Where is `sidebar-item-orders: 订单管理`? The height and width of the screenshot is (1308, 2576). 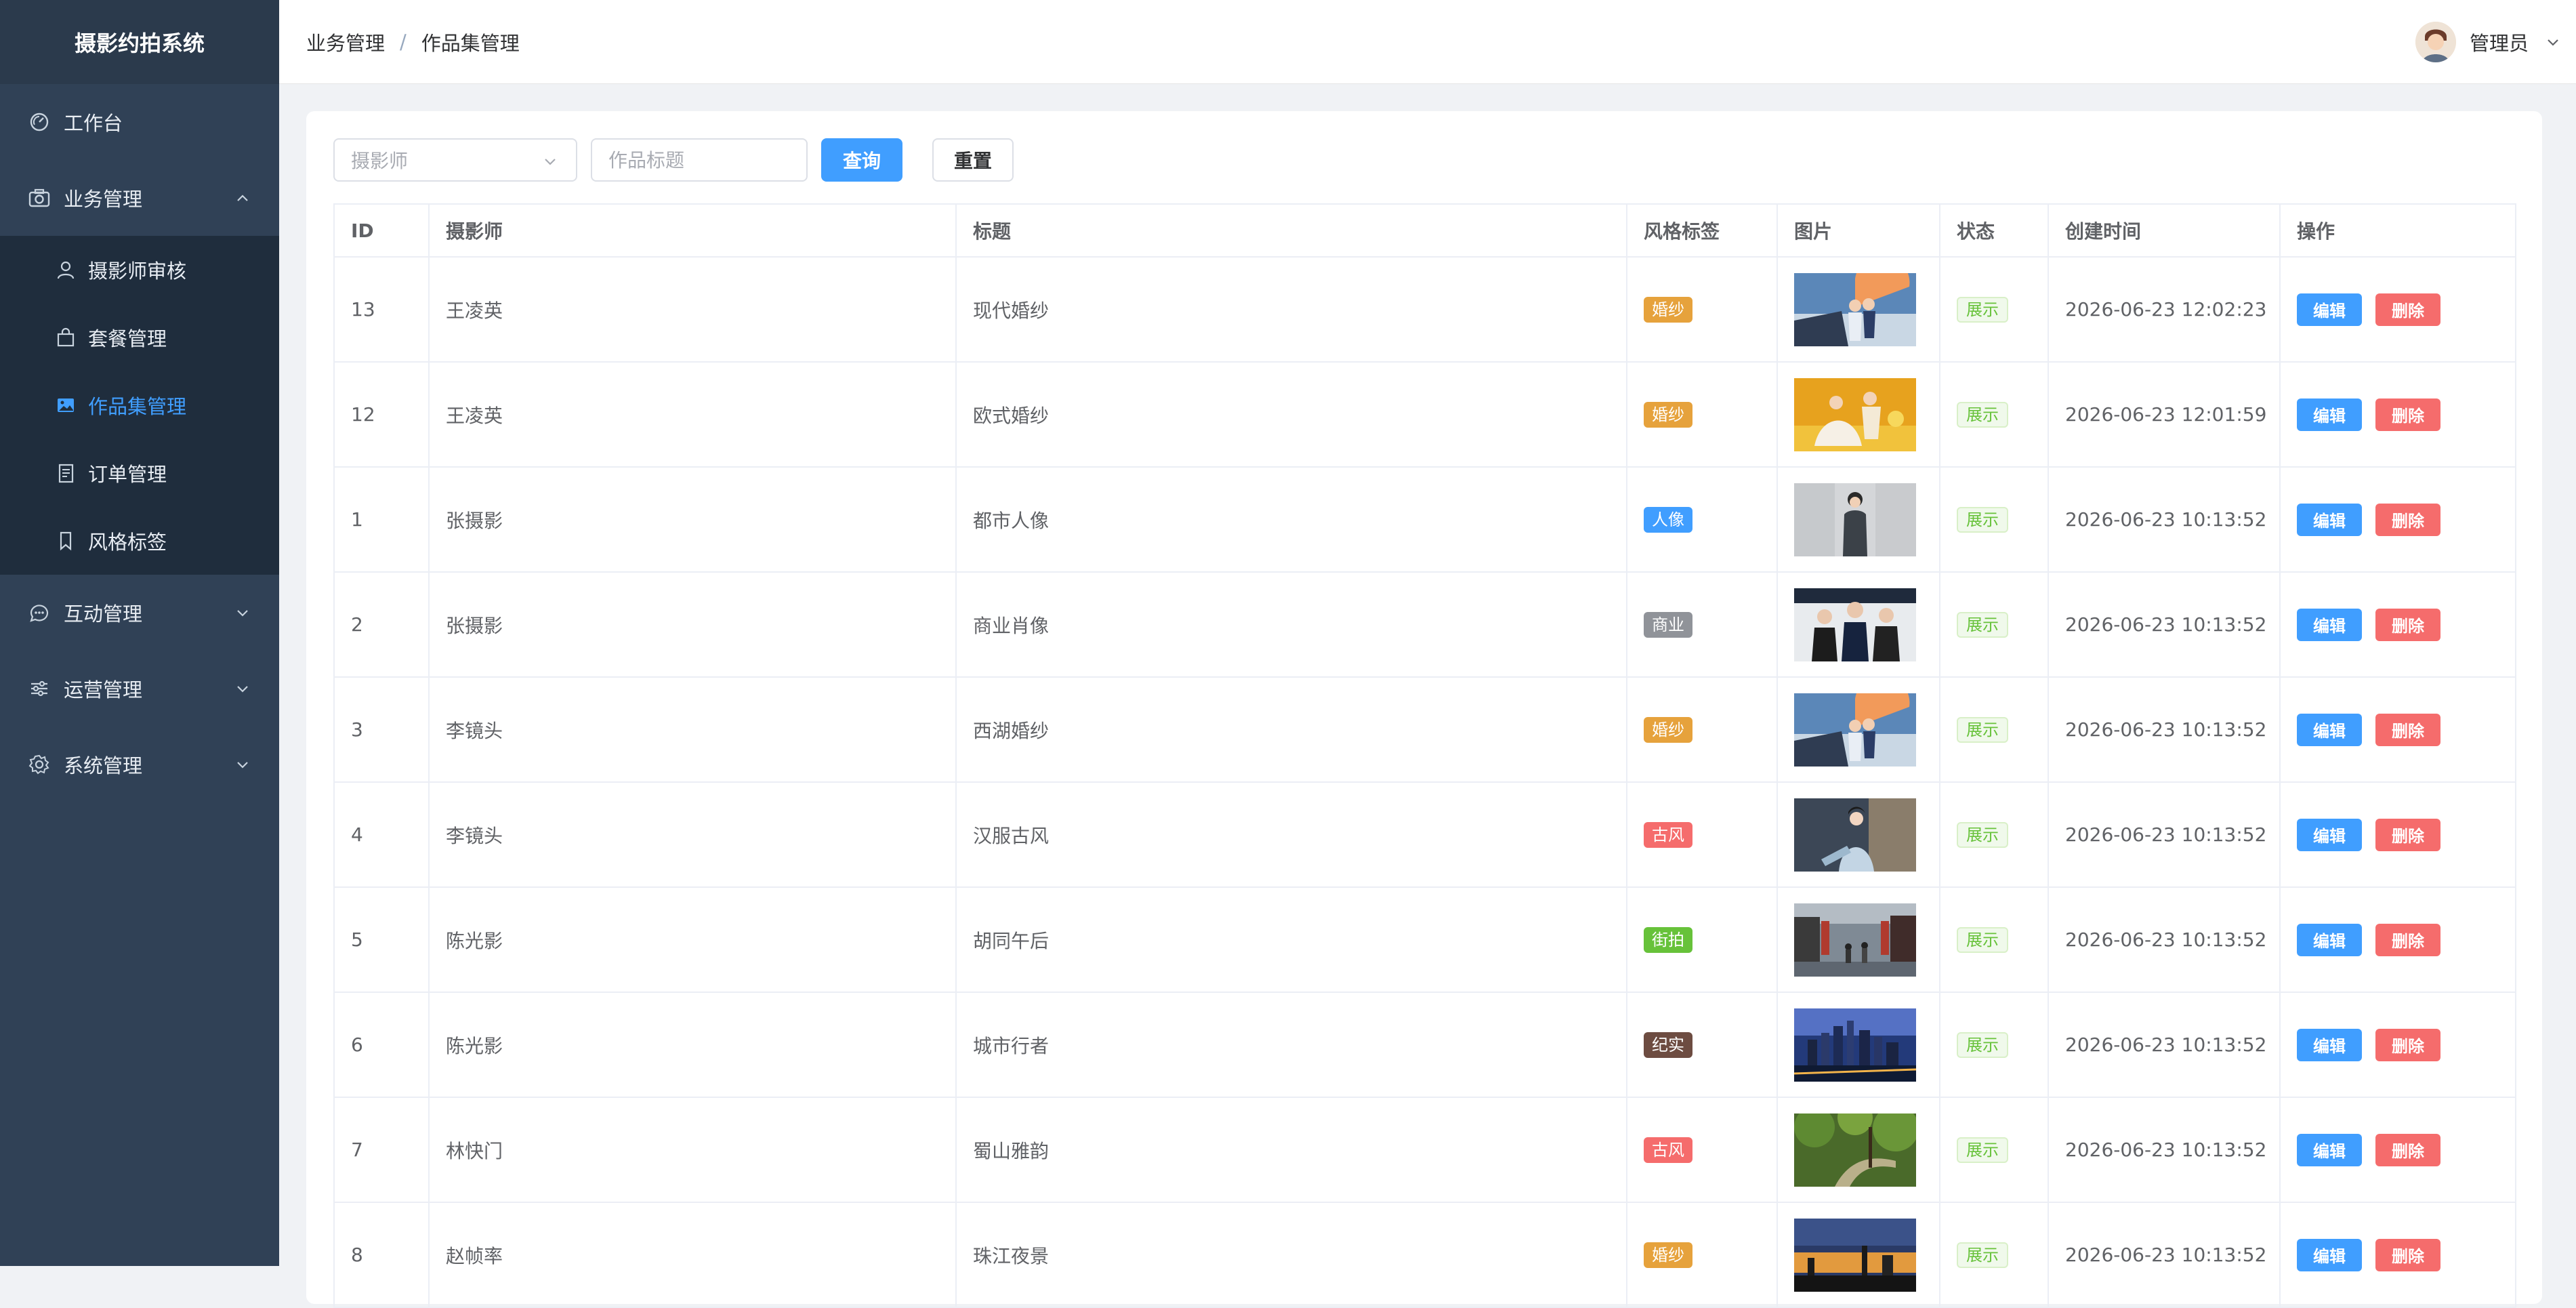 sidebar-item-orders: 订单管理 is located at coordinates (139, 473).